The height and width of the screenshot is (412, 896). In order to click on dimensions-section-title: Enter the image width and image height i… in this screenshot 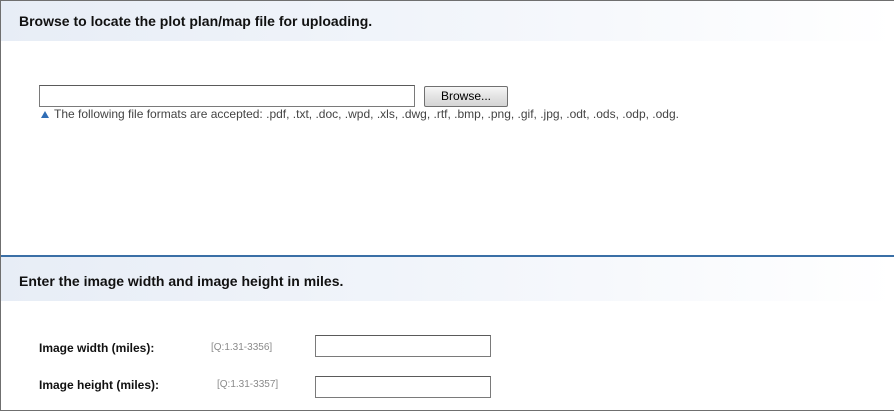, I will do `click(181, 281)`.